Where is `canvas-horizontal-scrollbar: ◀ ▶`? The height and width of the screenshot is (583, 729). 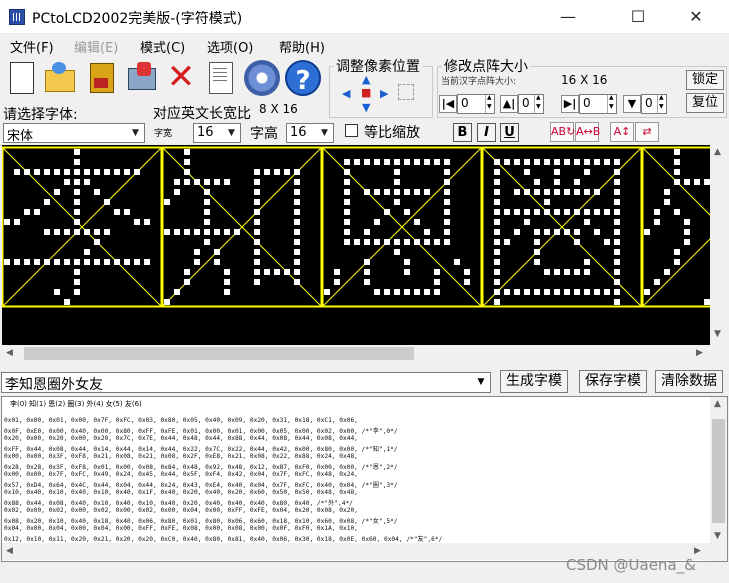 canvas-horizontal-scrollbar: ◀ ▶ is located at coordinates (356, 353).